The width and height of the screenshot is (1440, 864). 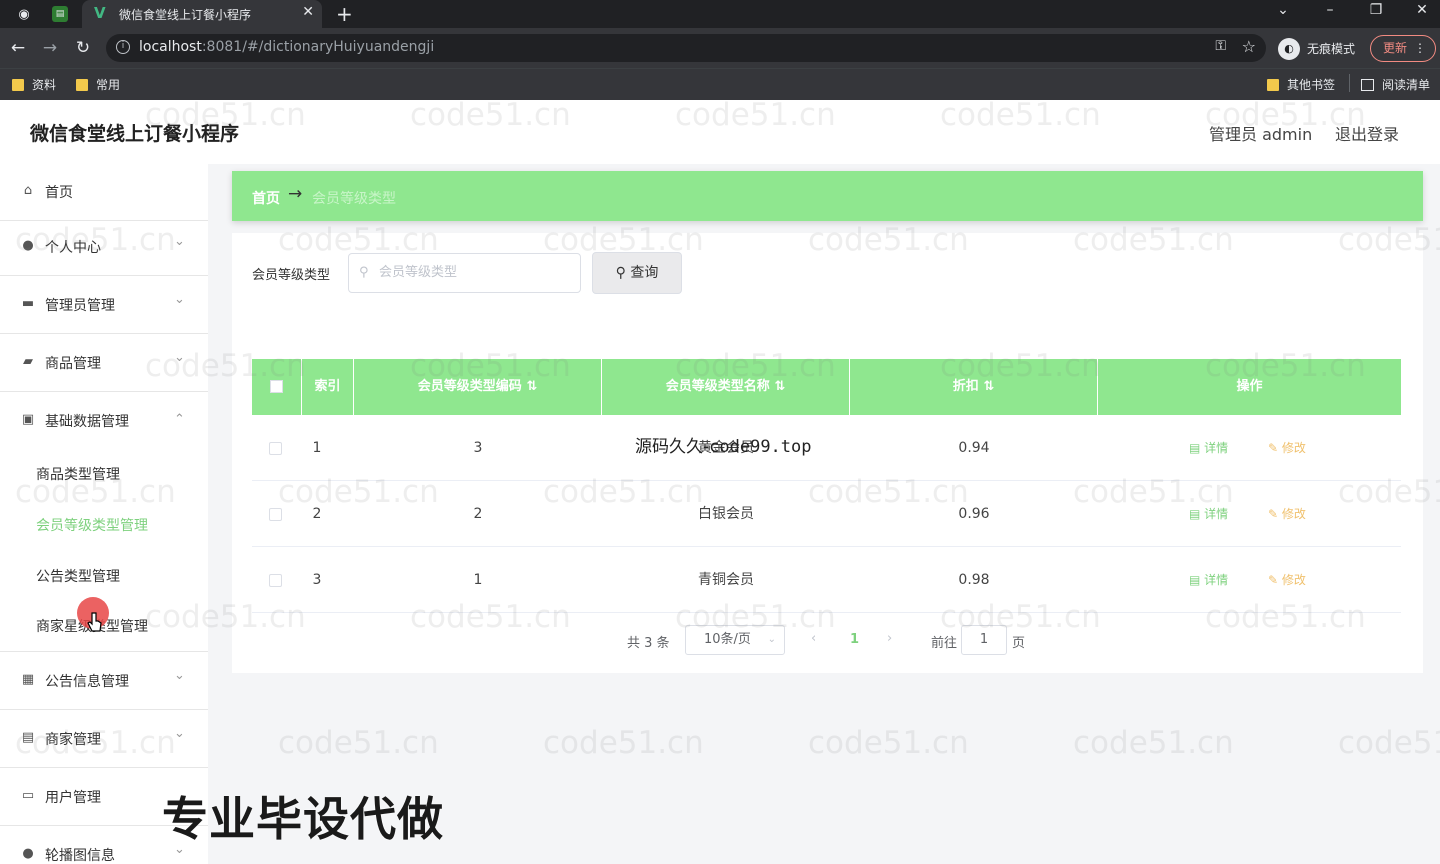 I want to click on breadcrumb-home: 首页, so click(x=266, y=198).